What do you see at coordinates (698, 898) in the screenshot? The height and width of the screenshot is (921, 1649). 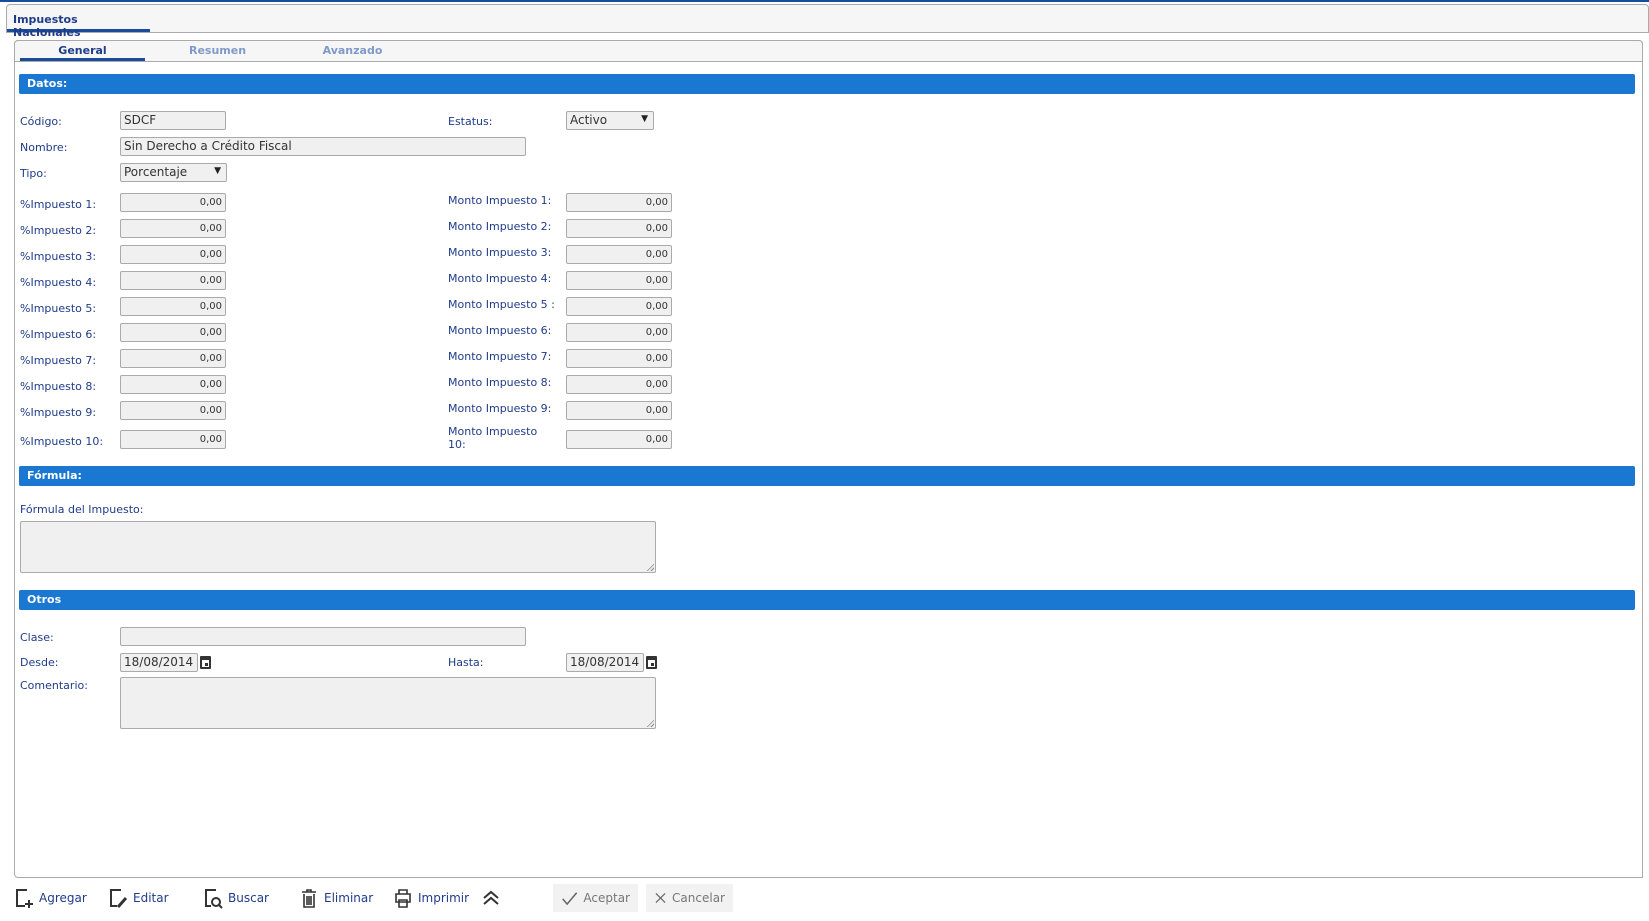 I see `cancelar-label: Cancelar` at bounding box center [698, 898].